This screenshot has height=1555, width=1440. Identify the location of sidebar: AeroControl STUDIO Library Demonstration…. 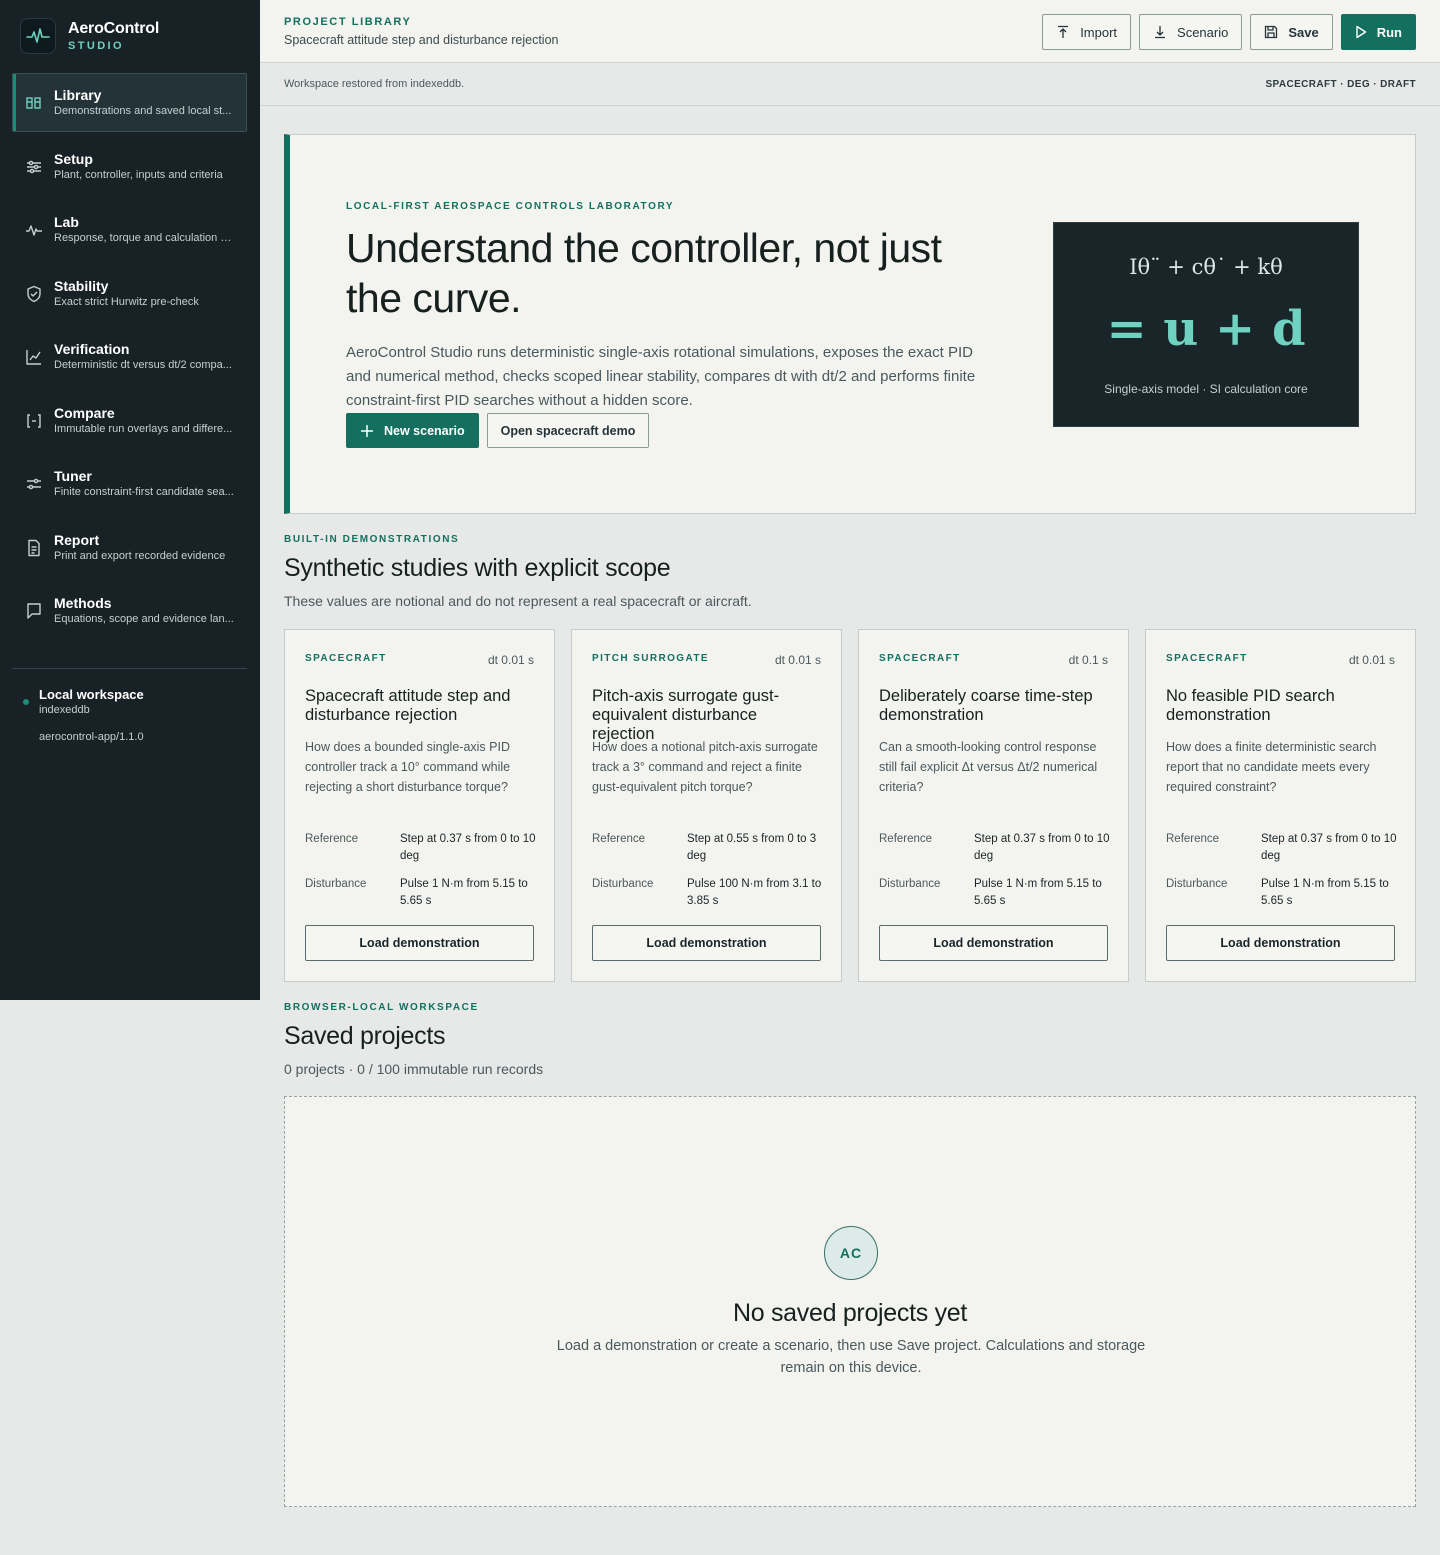
(130, 500).